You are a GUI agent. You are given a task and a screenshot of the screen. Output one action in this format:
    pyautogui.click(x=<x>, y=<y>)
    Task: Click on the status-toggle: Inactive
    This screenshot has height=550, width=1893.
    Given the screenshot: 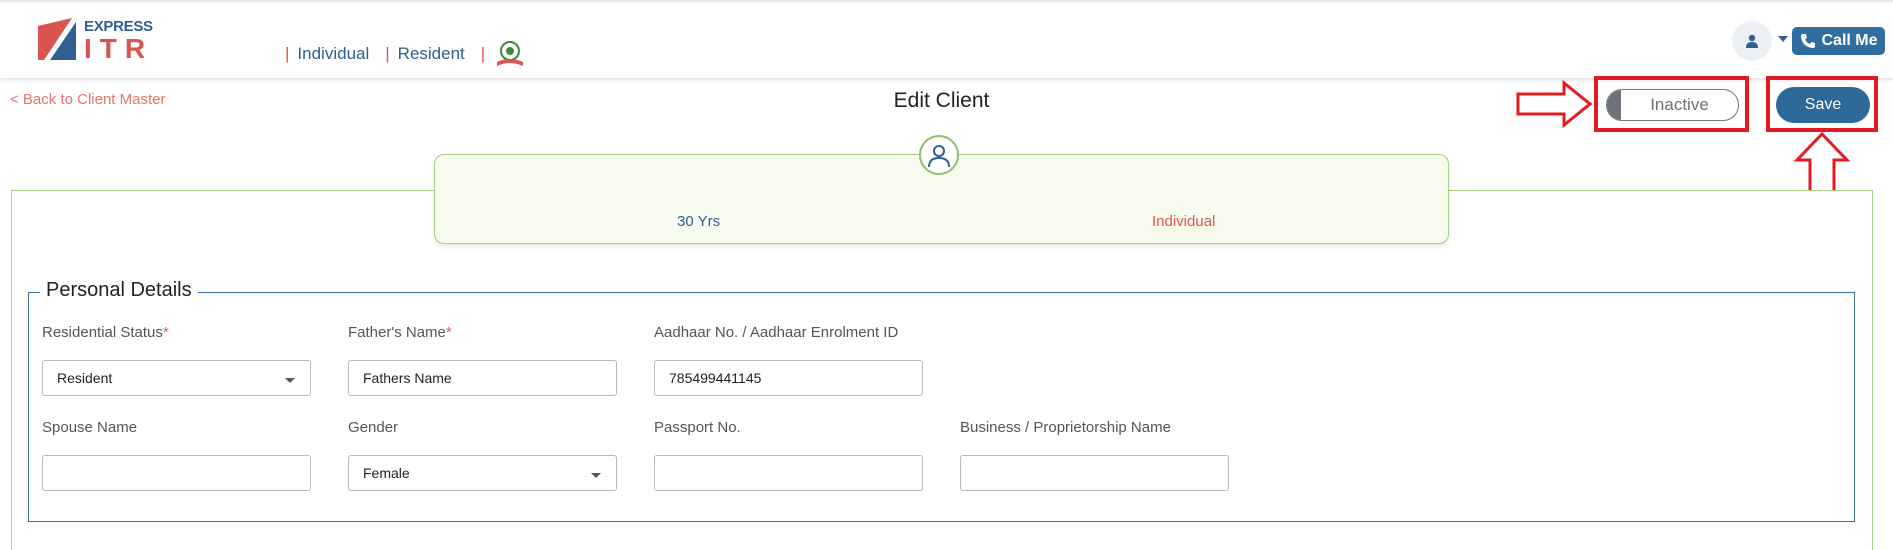 What is the action you would take?
    pyautogui.click(x=1672, y=105)
    